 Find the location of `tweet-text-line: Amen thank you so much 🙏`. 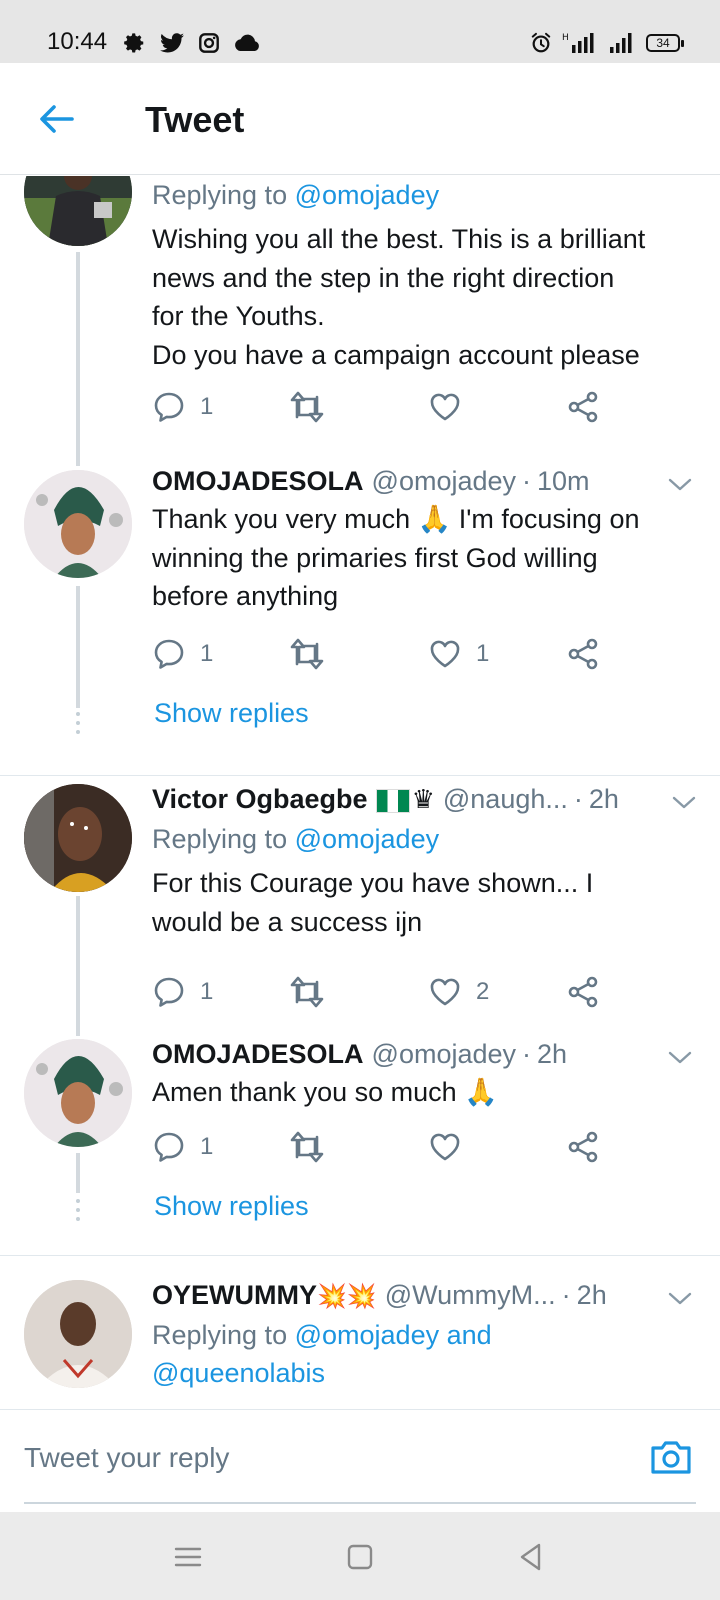

tweet-text-line: Amen thank you so much 🙏 is located at coordinates (325, 1092).